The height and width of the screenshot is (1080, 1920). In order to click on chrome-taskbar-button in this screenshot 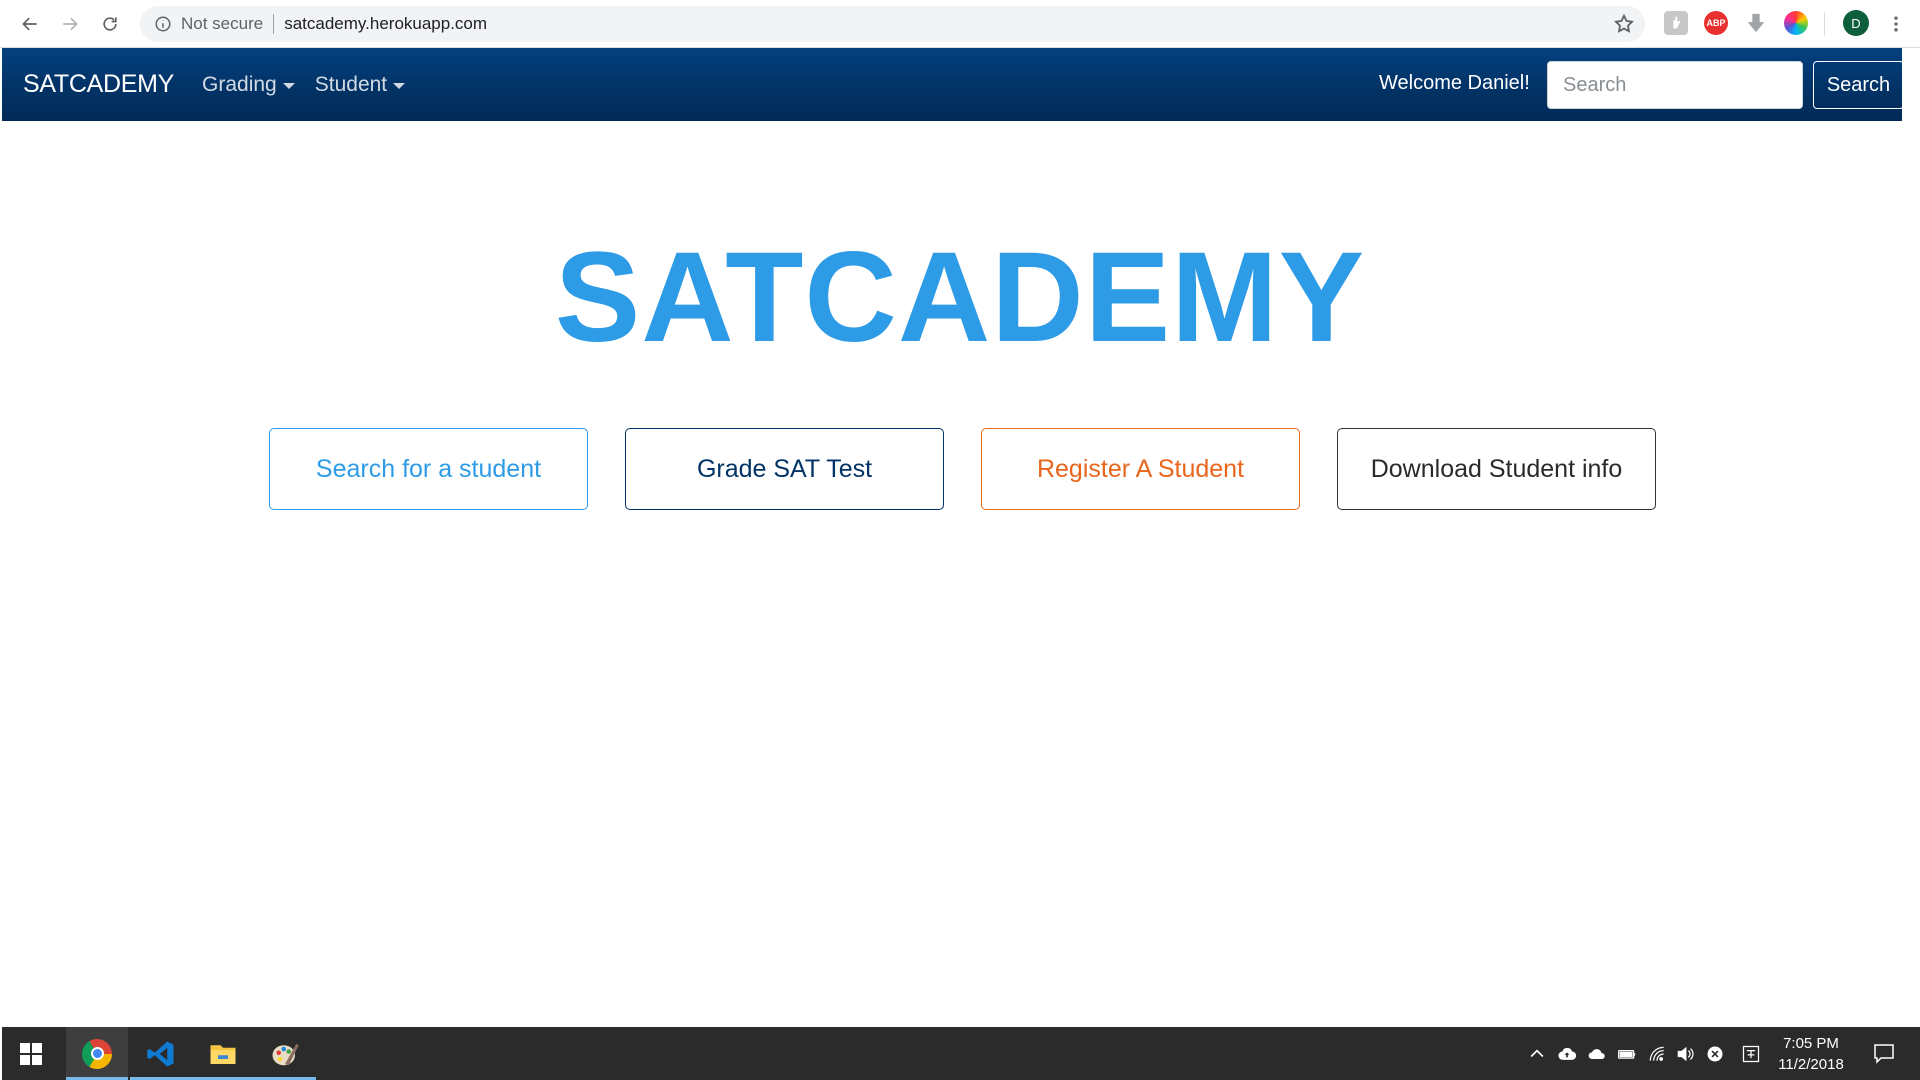, I will do `click(97, 1053)`.